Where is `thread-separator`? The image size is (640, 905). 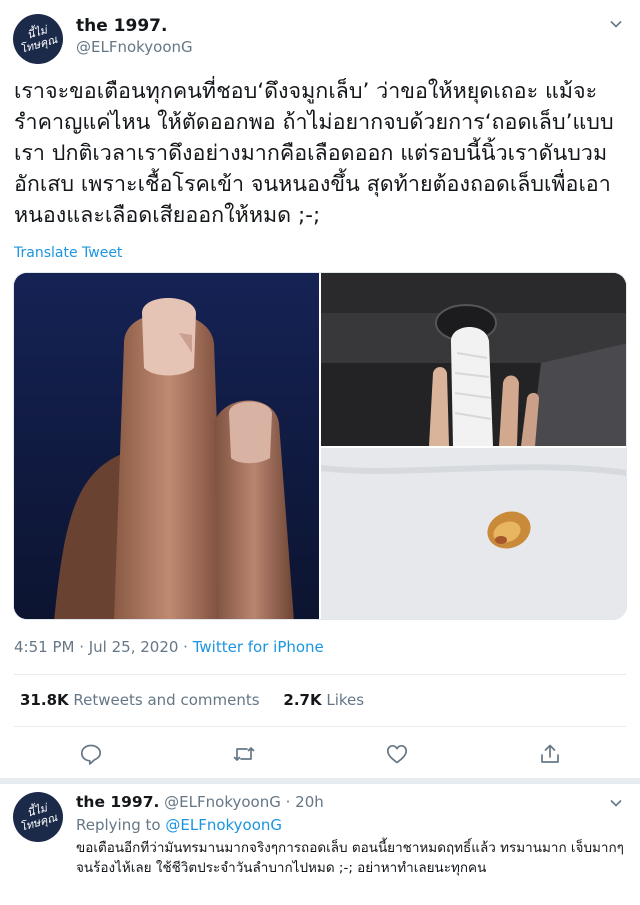 thread-separator is located at coordinates (320, 781).